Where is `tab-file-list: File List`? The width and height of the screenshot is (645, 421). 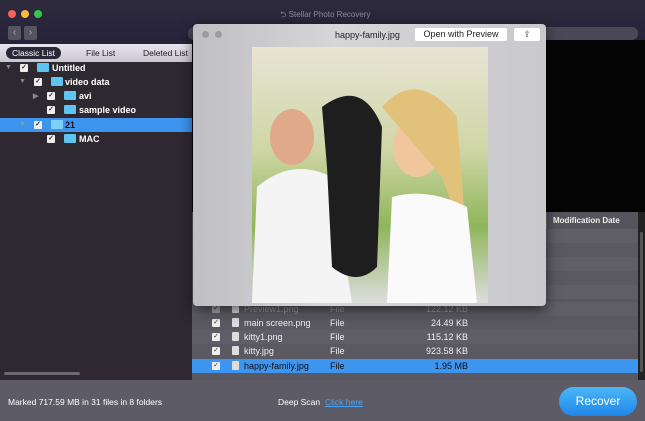 tab-file-list: File List is located at coordinates (100, 53).